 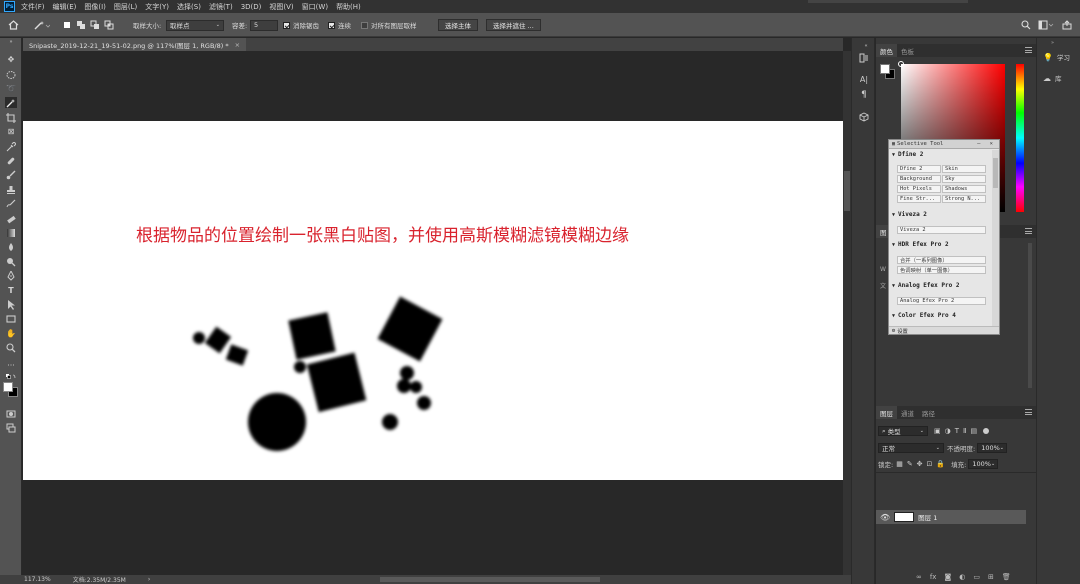 I want to click on fg-bg-color-swatch, so click(x=11, y=390).